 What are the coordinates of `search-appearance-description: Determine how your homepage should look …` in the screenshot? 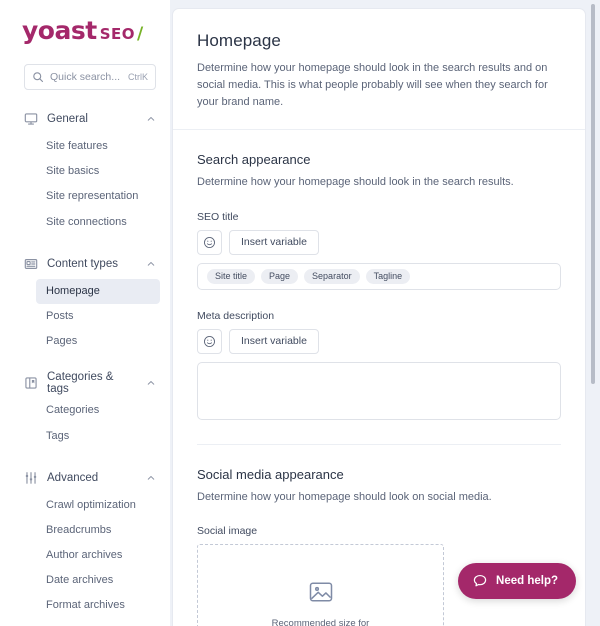 It's located at (355, 182).